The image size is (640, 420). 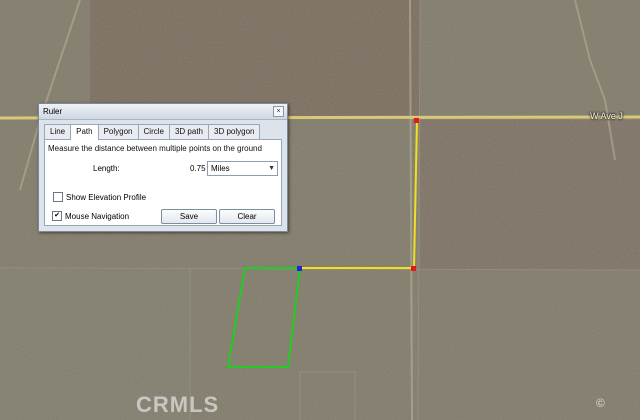 I want to click on length-value: 0.75, so click(x=198, y=168).